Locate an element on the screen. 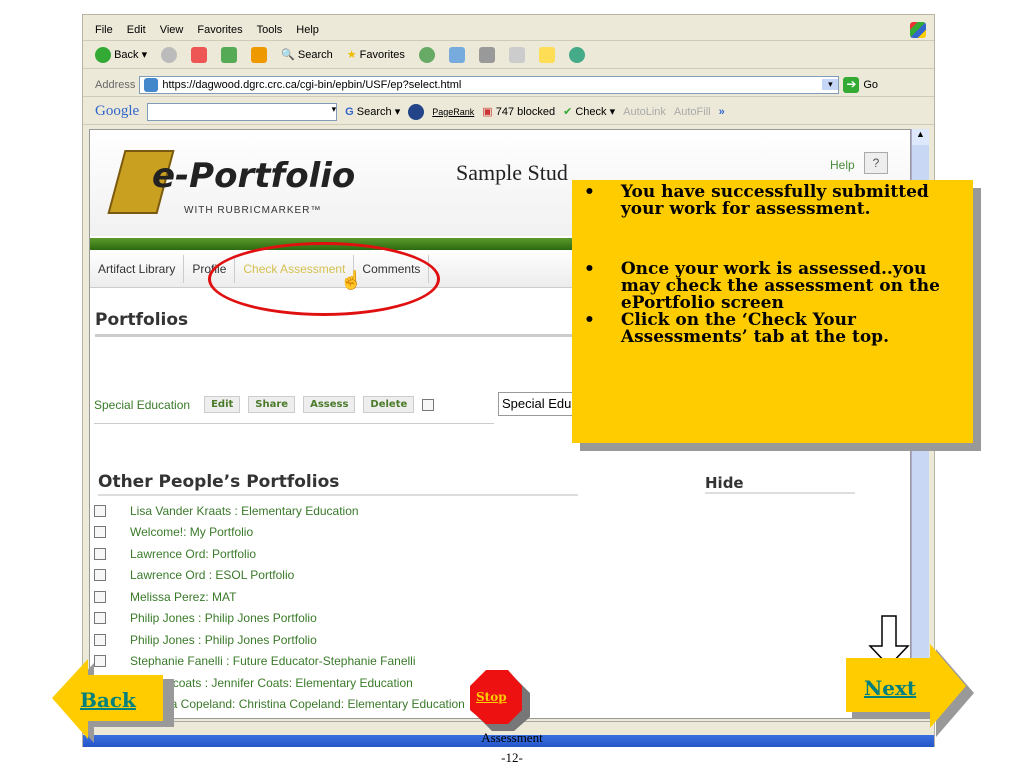 Image resolution: width=1024 pixels, height=768 pixels. assess-button: Assess is located at coordinates (329, 404).